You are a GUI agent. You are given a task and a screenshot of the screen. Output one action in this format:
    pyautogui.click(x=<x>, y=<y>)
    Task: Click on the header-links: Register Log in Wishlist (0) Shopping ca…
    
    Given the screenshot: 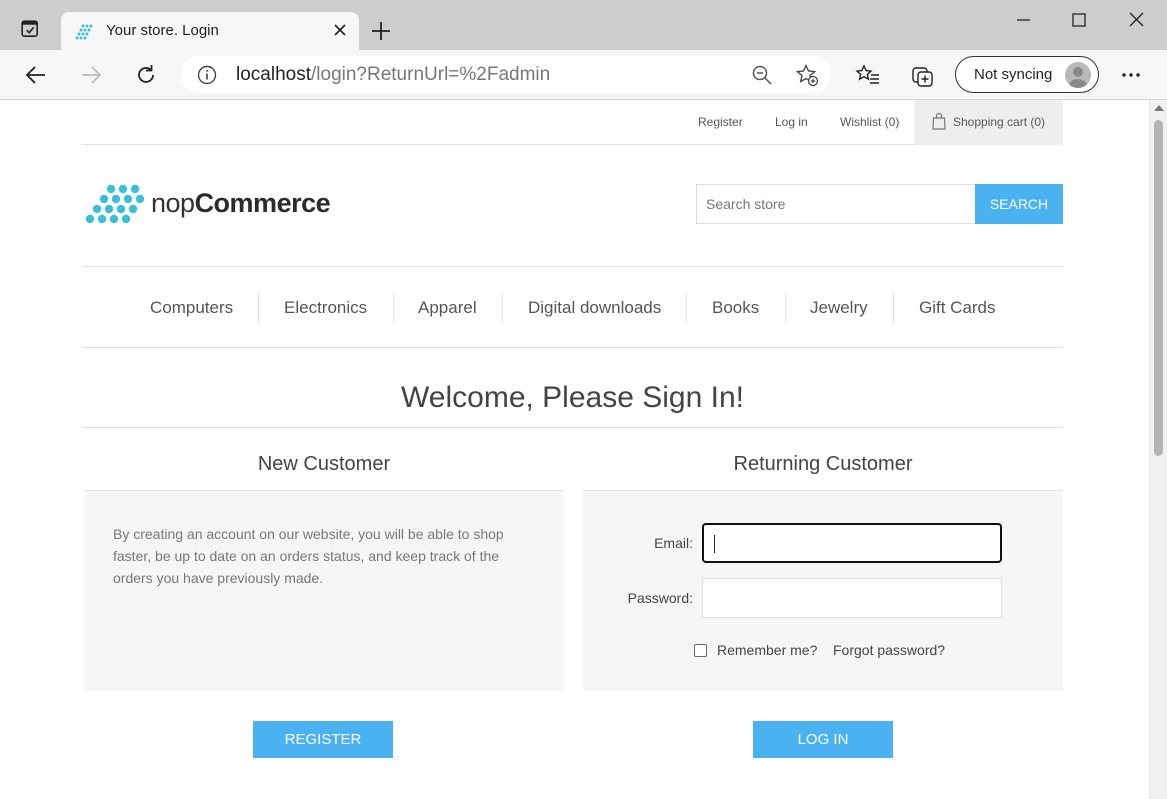 What is the action you would take?
    pyautogui.click(x=572, y=122)
    